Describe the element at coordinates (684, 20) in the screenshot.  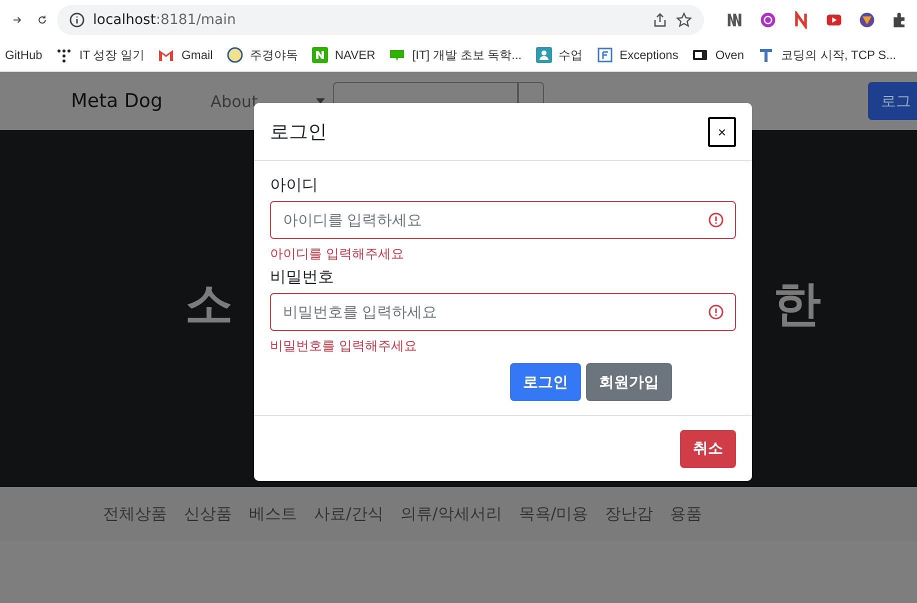
I see `star-icon` at that location.